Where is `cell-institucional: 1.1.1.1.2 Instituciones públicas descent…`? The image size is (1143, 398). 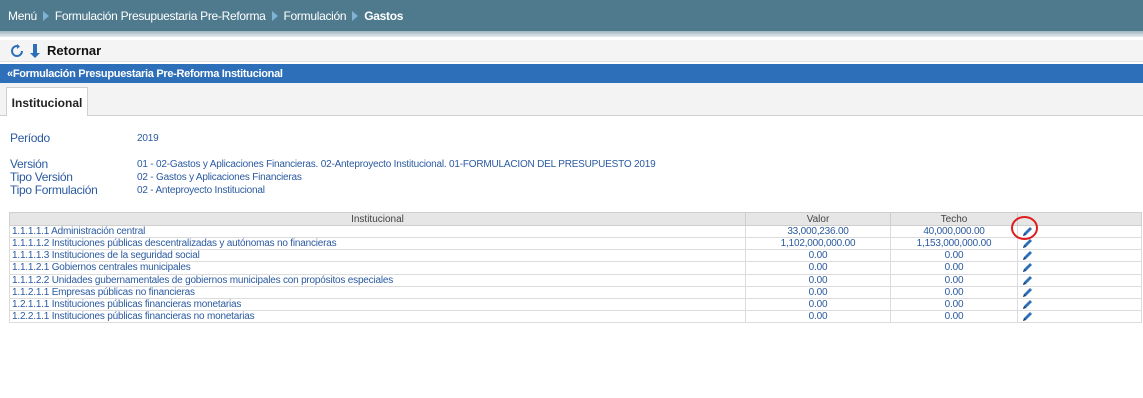
cell-institucional: 1.1.1.1.2 Instituciones públicas descent… is located at coordinates (377, 244).